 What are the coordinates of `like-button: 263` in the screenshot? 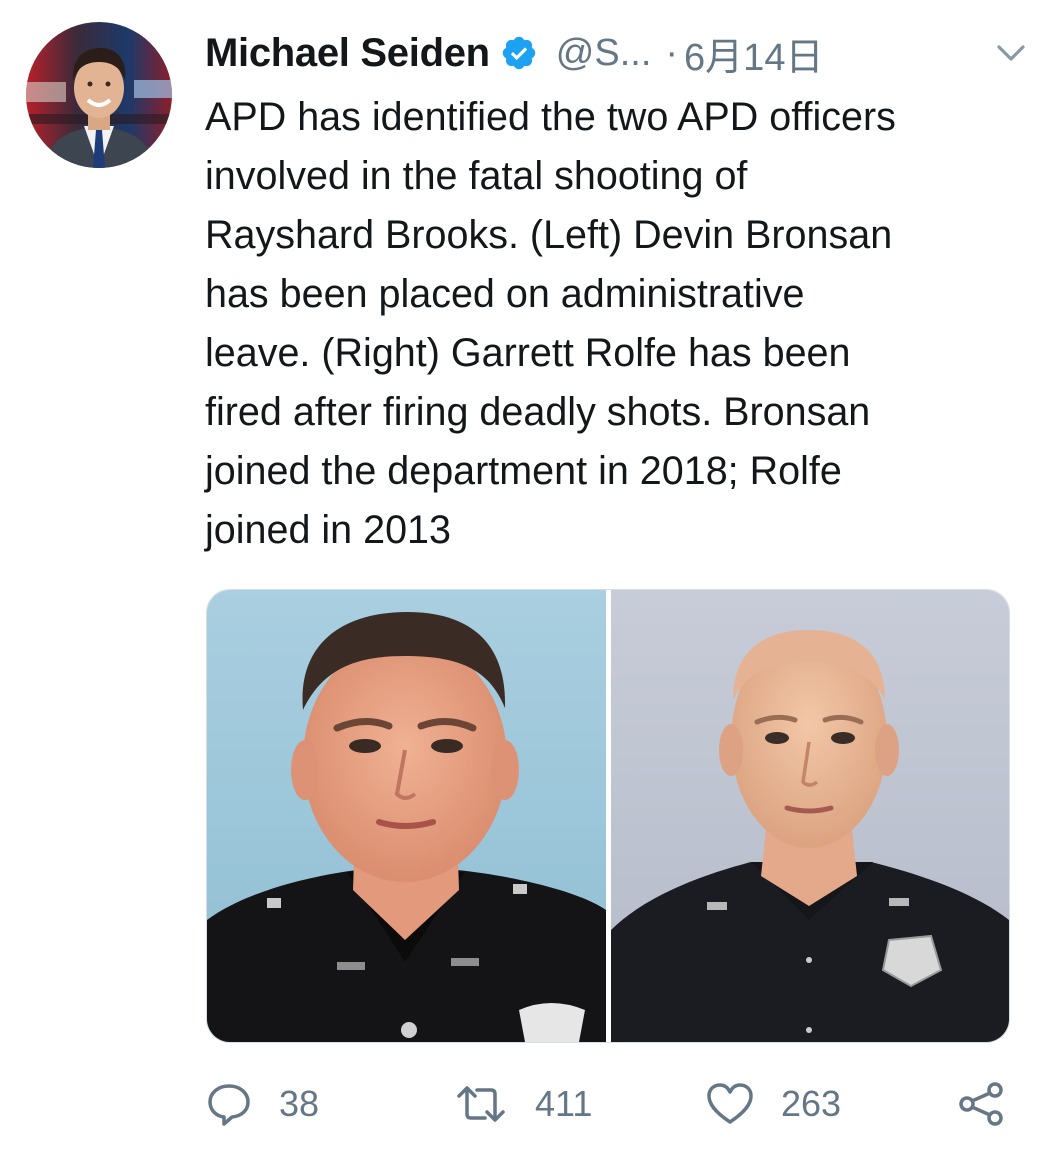 It's located at (773, 1104).